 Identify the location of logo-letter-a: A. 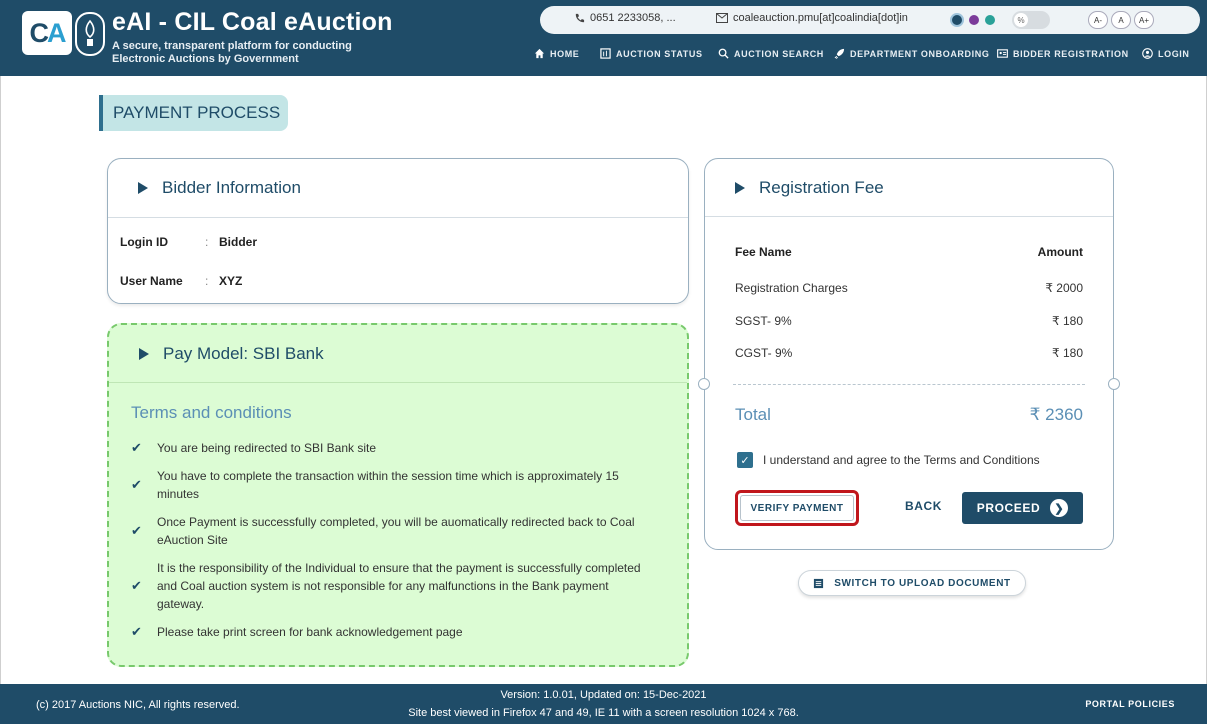
(56, 32).